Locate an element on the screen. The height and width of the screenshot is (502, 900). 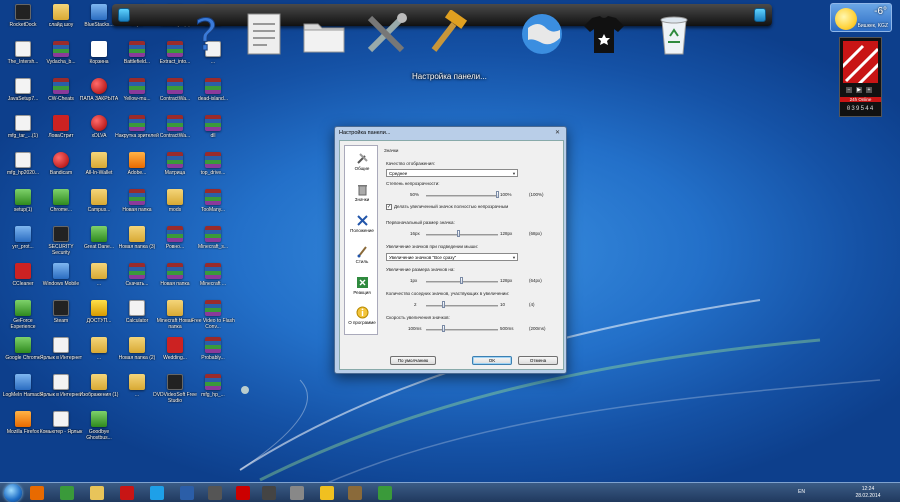
radio-logo-icon is located at coordinates (860, 62).